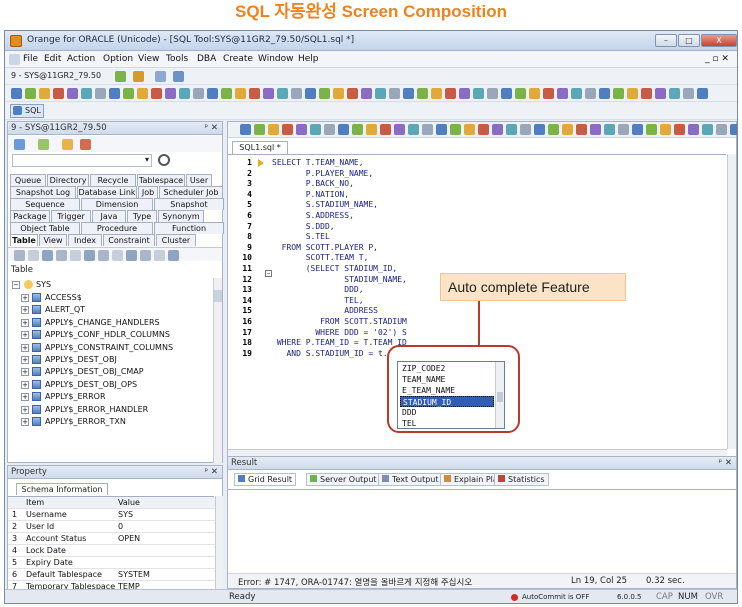 The image size is (742, 607). Describe the element at coordinates (339, 332) in the screenshot. I see `code-line: WHERE DDD = '02') S` at that location.